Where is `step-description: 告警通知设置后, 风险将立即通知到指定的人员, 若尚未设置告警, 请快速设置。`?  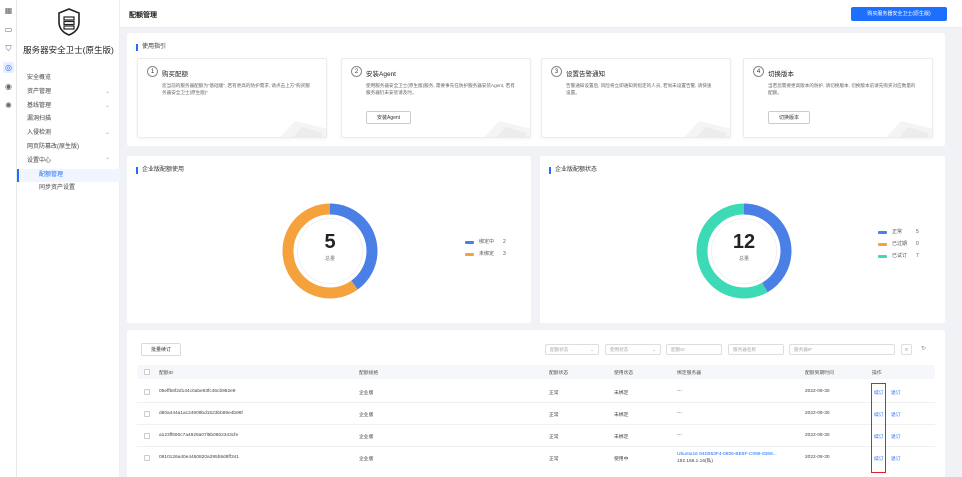
step-description: 告警通知设置后, 风险将立即通知到指定的人员, 若尚未设置告警, 请快速设置。 is located at coordinates (639, 89).